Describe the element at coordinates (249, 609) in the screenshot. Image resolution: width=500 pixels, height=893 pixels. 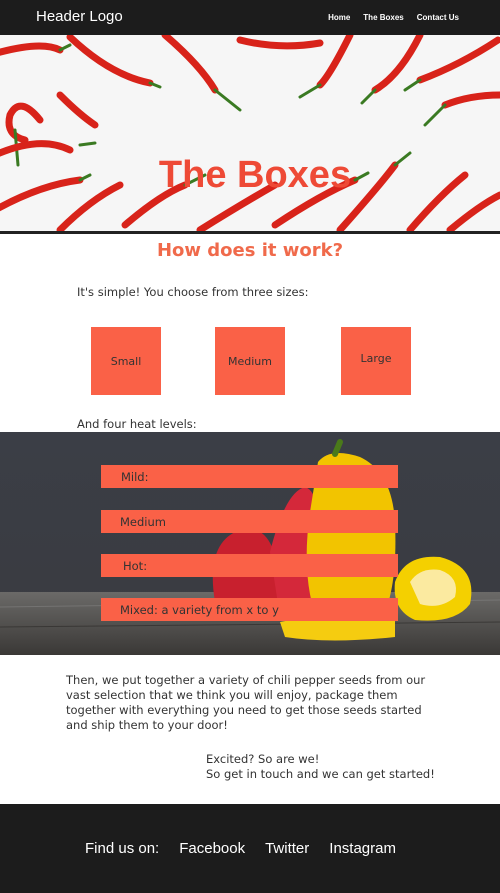
I see `heat-level-mixed: Mixed: a variety from x to y` at that location.